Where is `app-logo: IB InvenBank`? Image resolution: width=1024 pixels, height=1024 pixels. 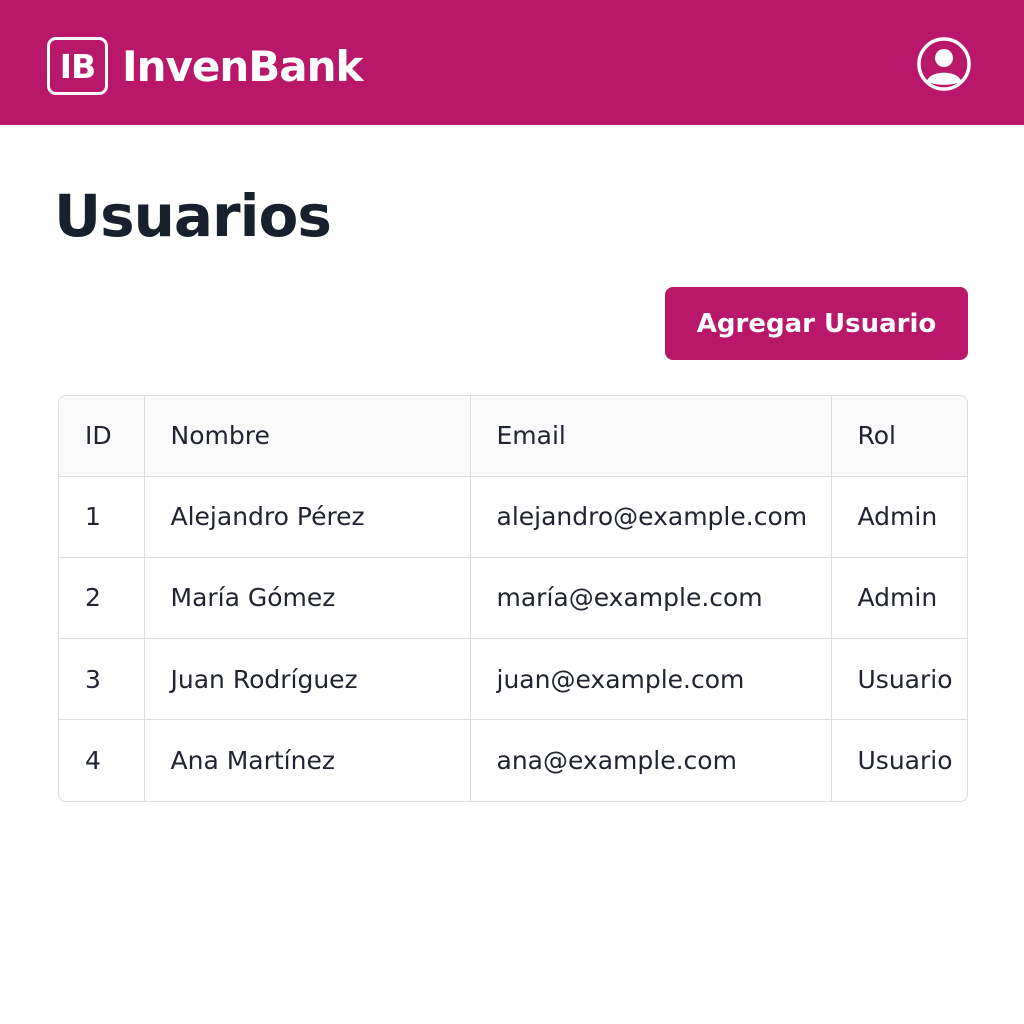 app-logo: IB InvenBank is located at coordinates (205, 66).